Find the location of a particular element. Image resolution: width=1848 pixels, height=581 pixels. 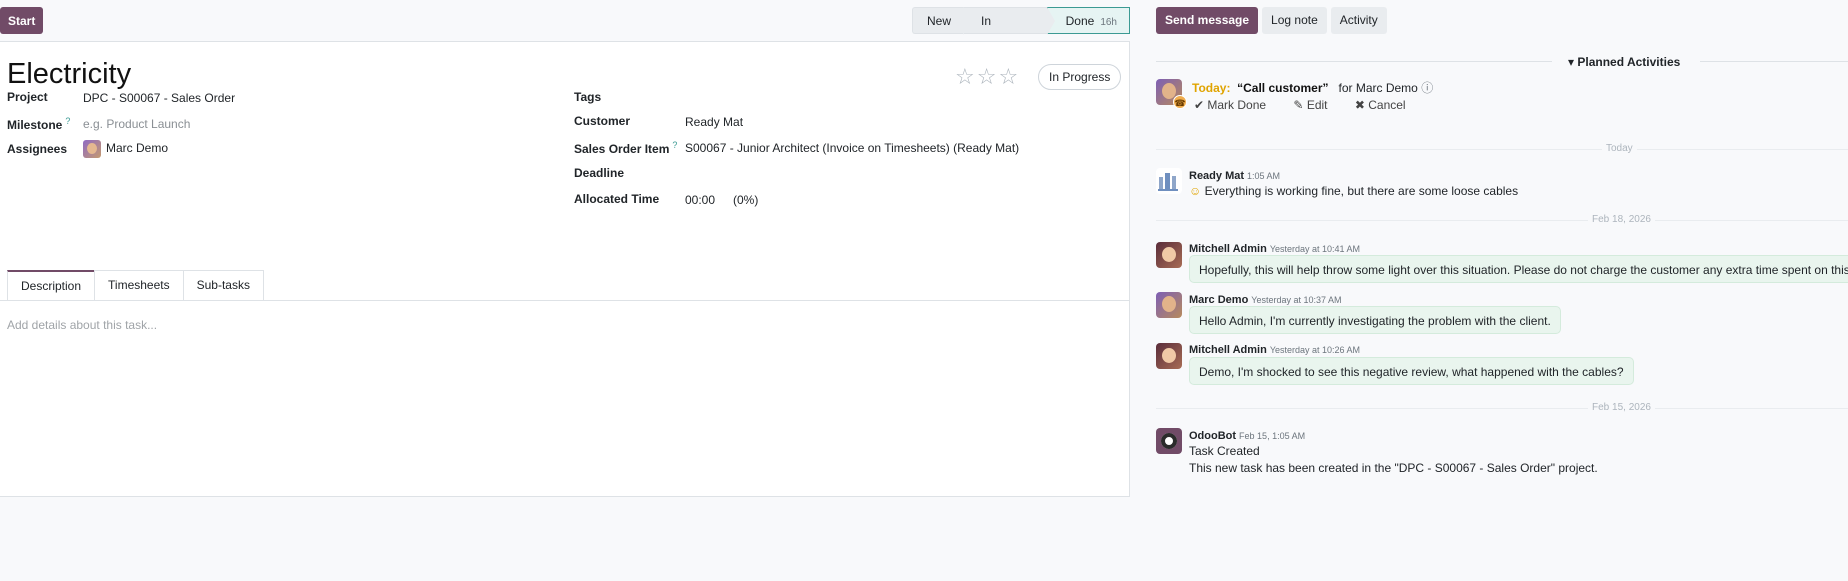

stage-new-label: New is located at coordinates (939, 21).